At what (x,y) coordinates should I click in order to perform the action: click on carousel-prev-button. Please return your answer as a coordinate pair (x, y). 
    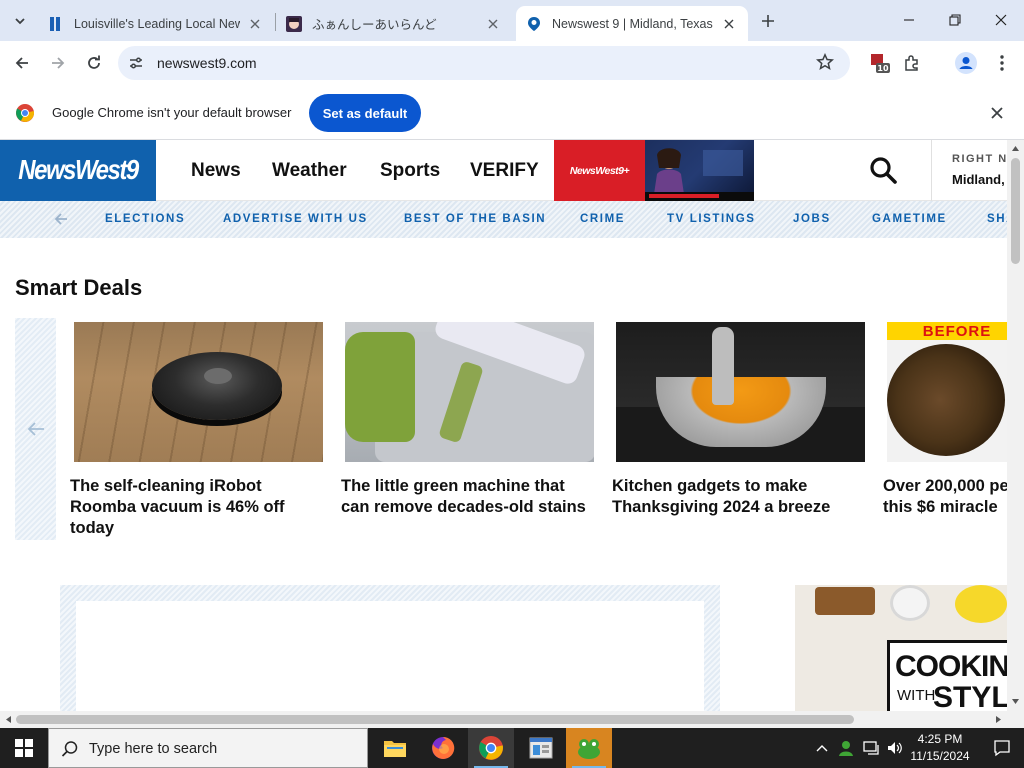
    Looking at the image, I should click on (35, 429).